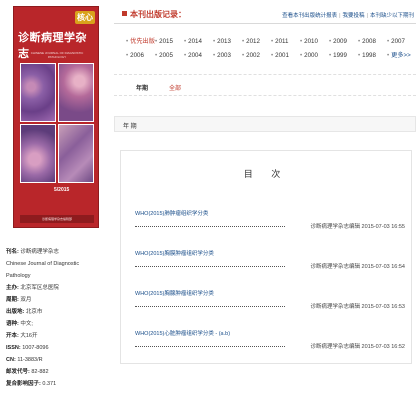  Describe the element at coordinates (372, 41) in the screenshot. I see `year-item: • 2008` at that location.